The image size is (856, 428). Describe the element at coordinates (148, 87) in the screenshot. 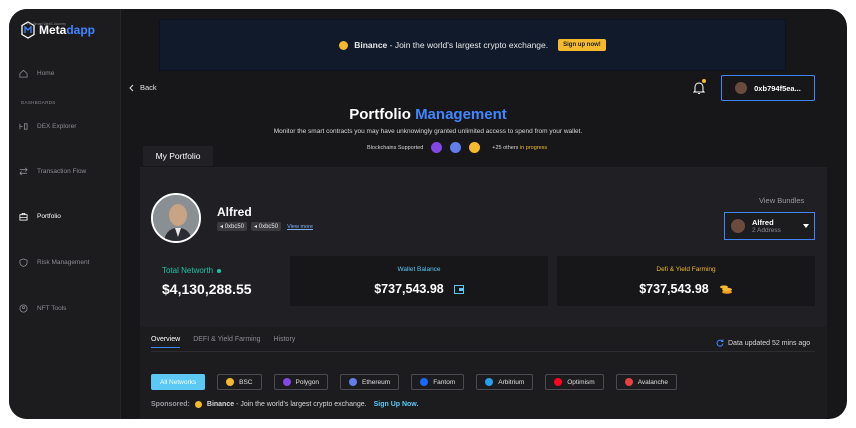

I see `back-label: Back` at that location.